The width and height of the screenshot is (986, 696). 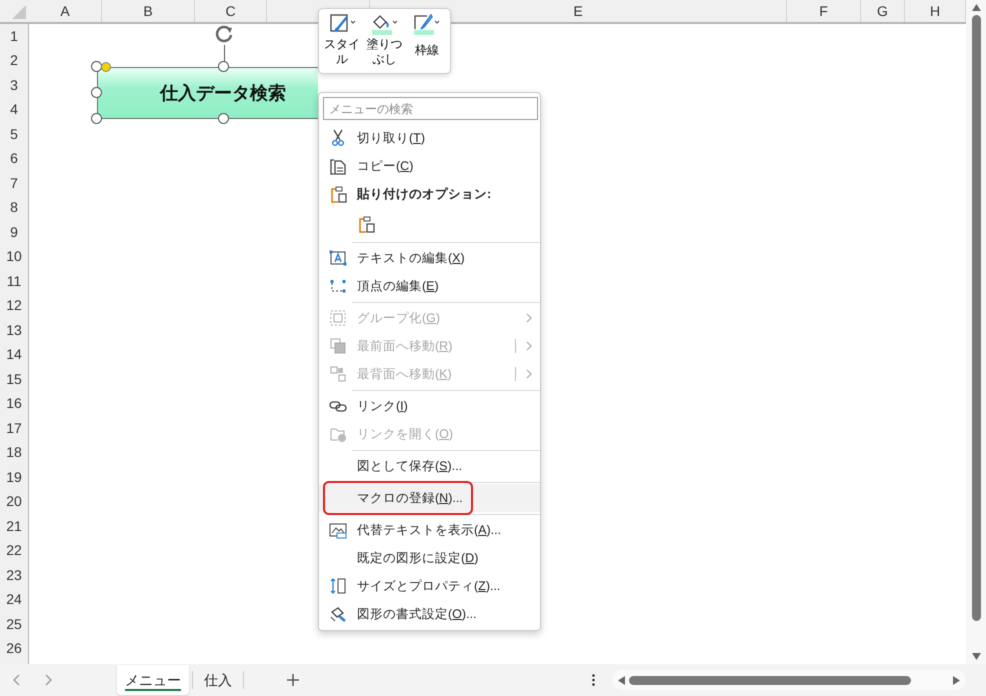 What do you see at coordinates (935, 11) in the screenshot?
I see `column-header: H` at bounding box center [935, 11].